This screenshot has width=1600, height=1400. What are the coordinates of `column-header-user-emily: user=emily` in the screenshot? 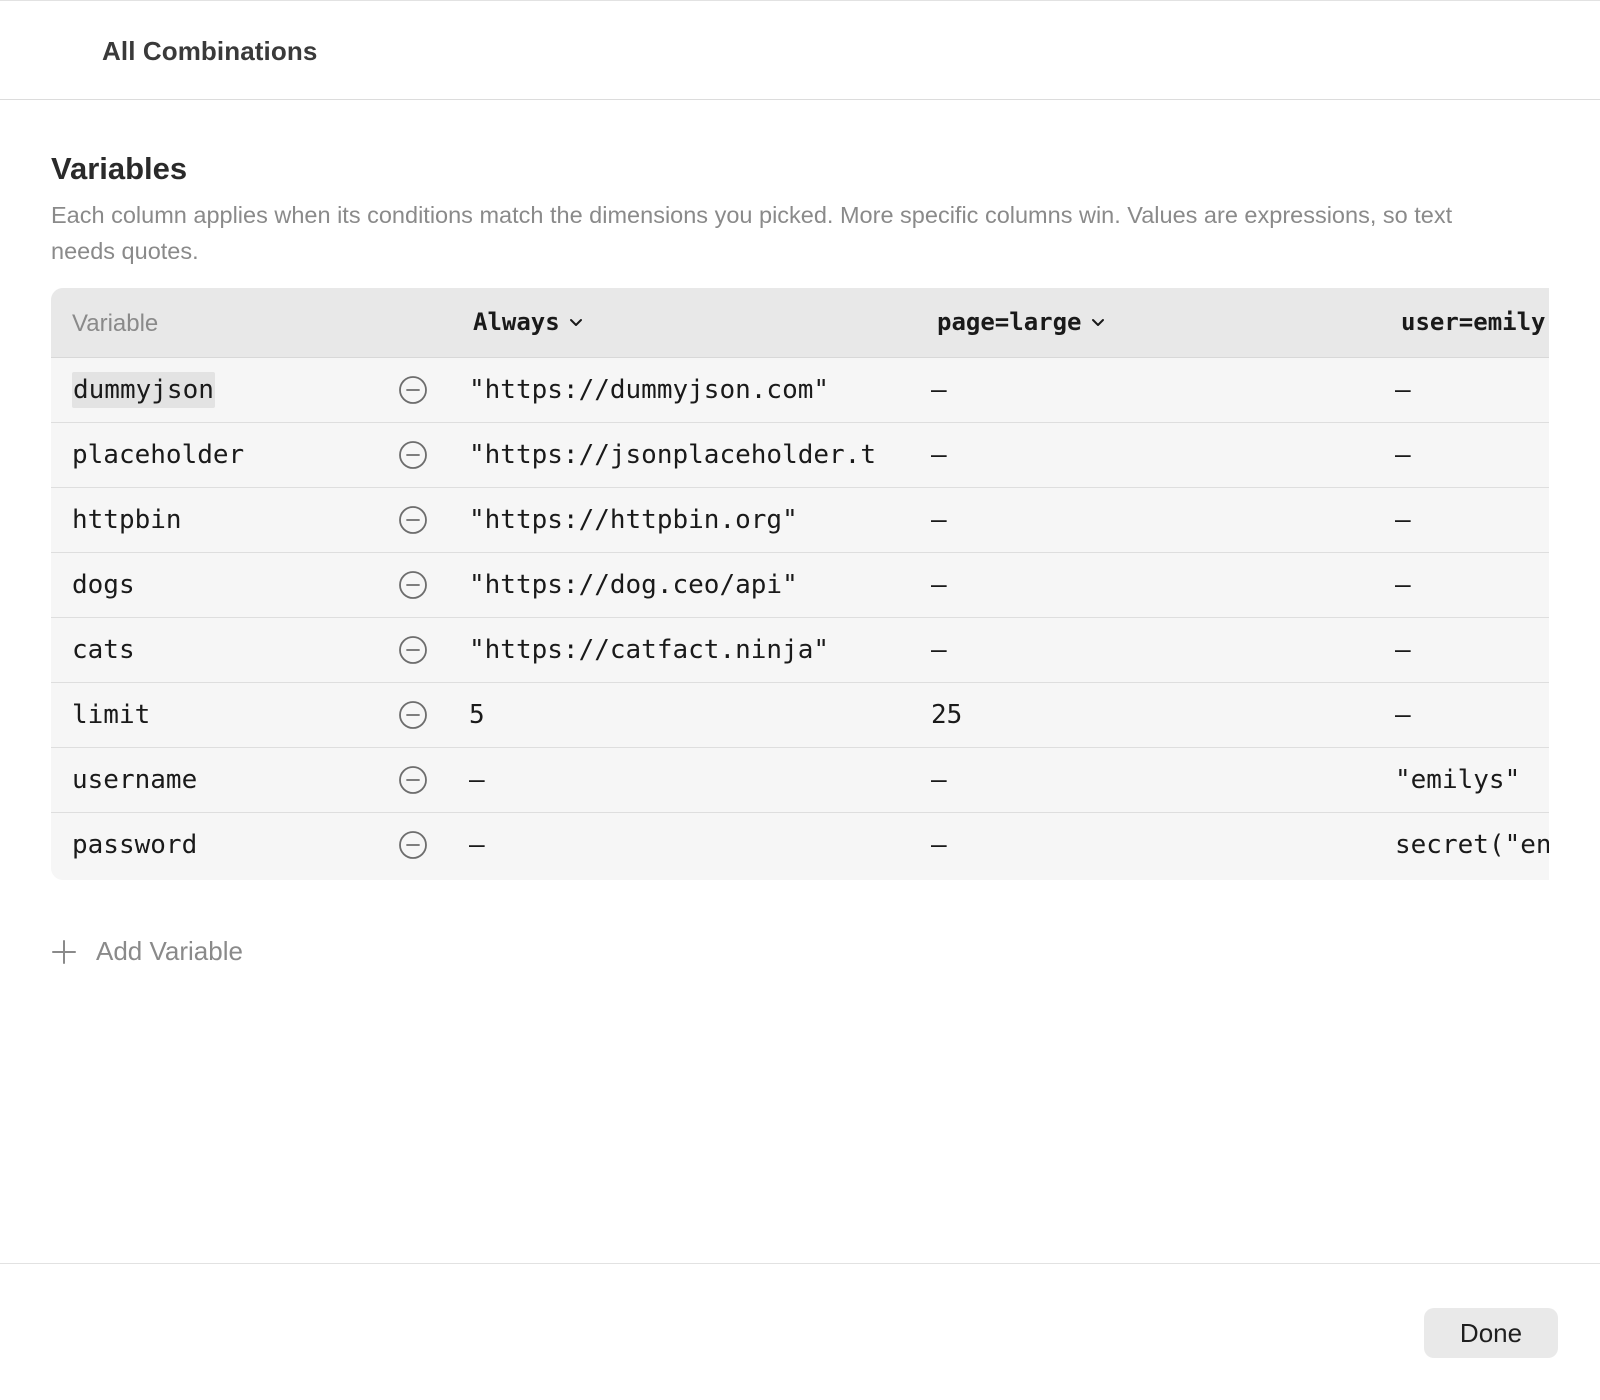 It's located at (1473, 322).